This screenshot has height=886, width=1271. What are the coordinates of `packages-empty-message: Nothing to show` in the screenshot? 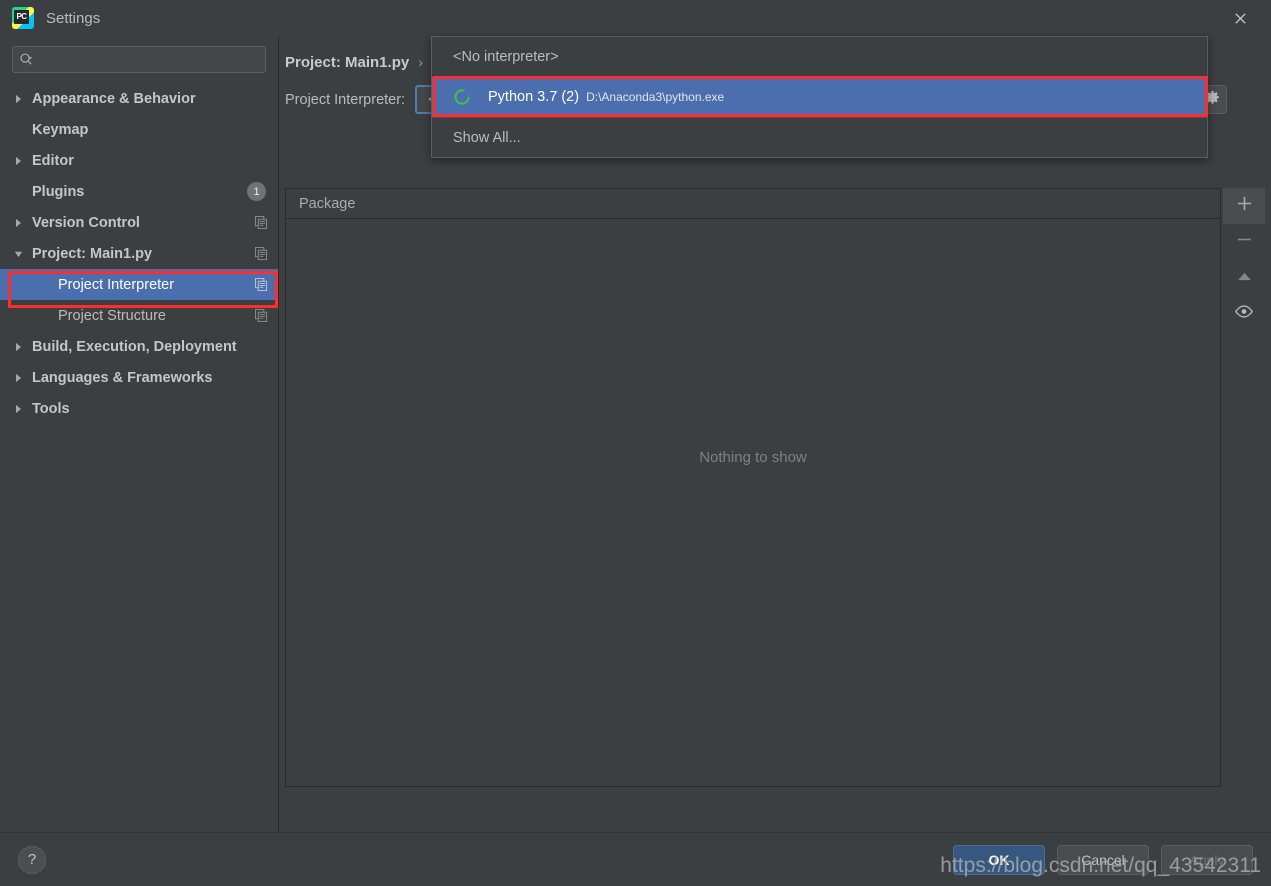 It's located at (753, 457).